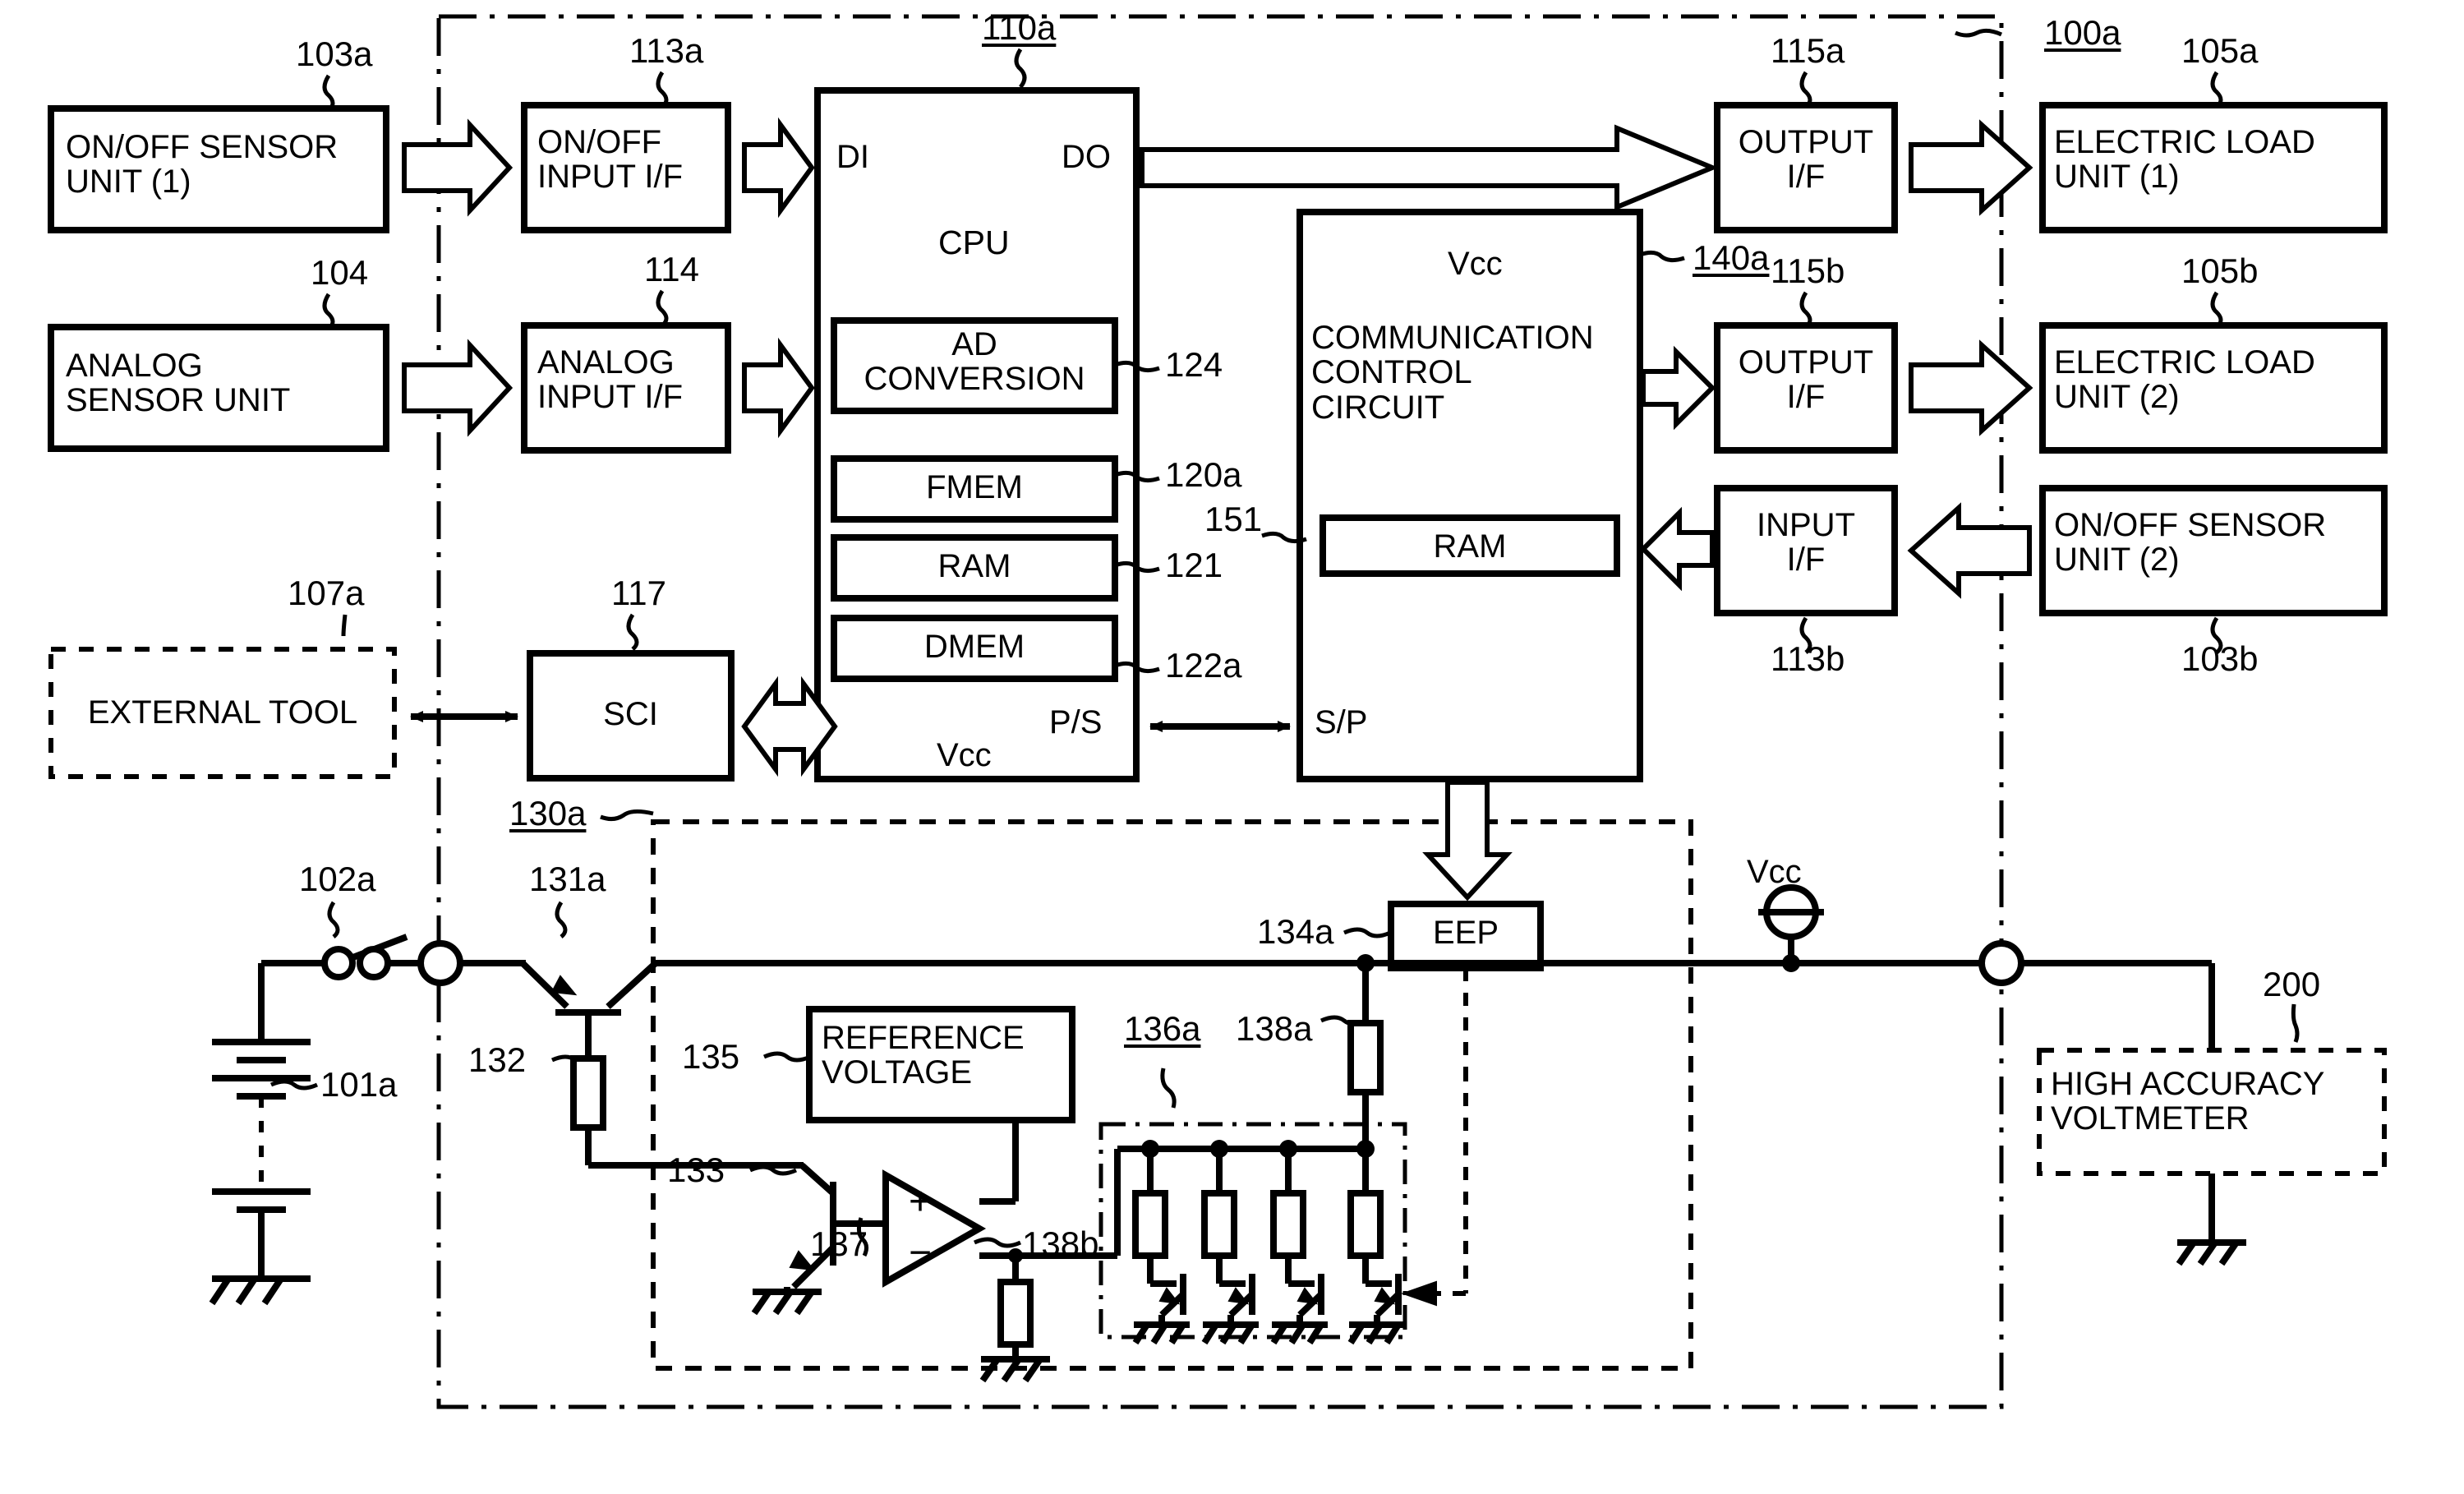 Image resolution: width=2464 pixels, height=1494 pixels. I want to click on ref-113b: 113b, so click(1808, 658).